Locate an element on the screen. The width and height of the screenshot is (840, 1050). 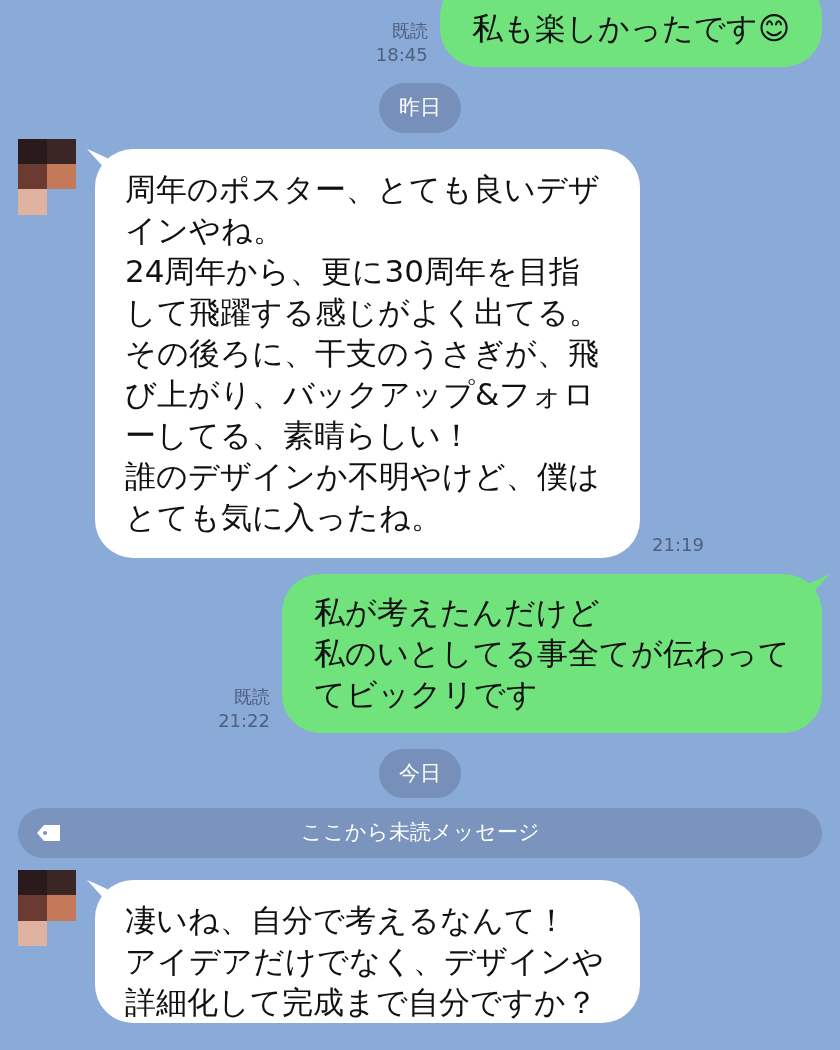
date-label: 今日 is located at coordinates (420, 773).